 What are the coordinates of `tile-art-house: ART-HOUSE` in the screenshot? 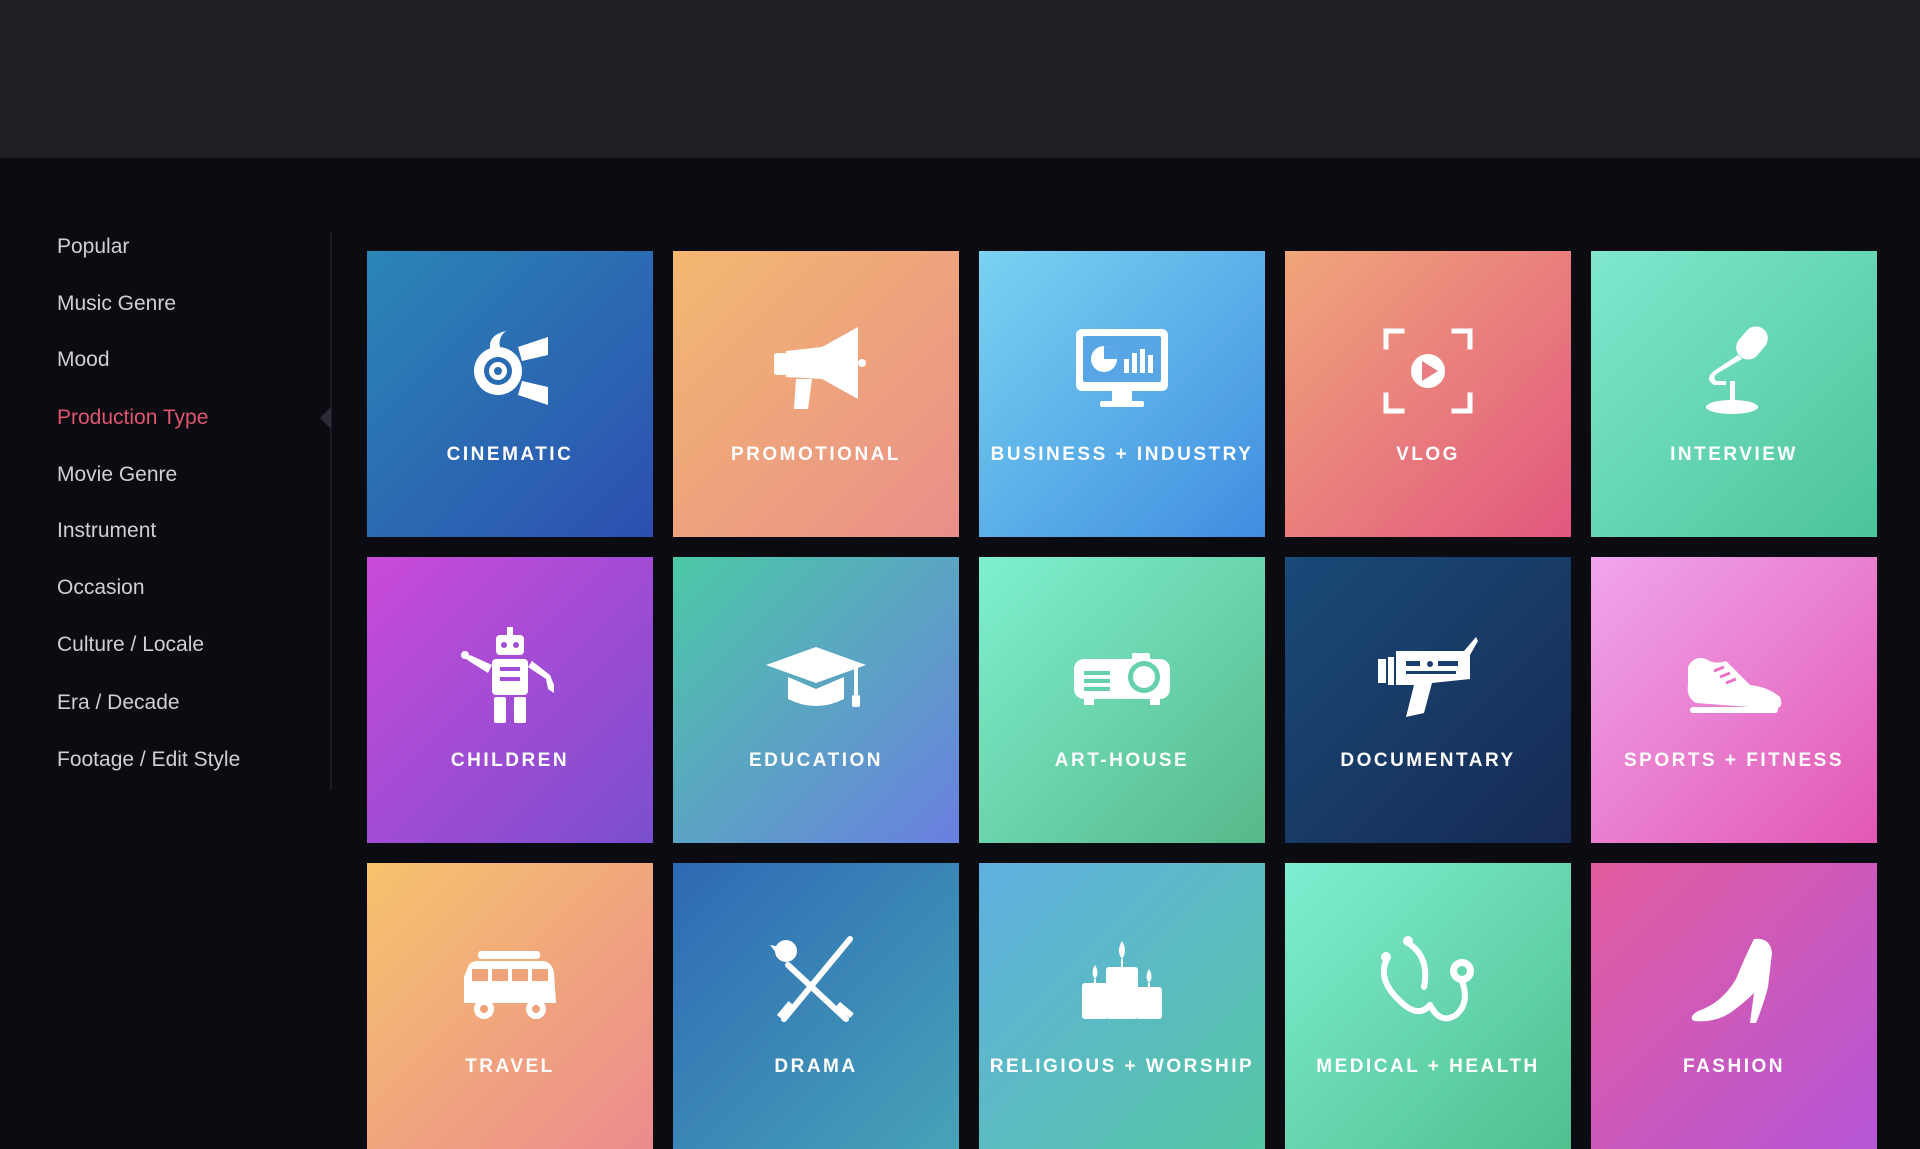 It's located at (1122, 700).